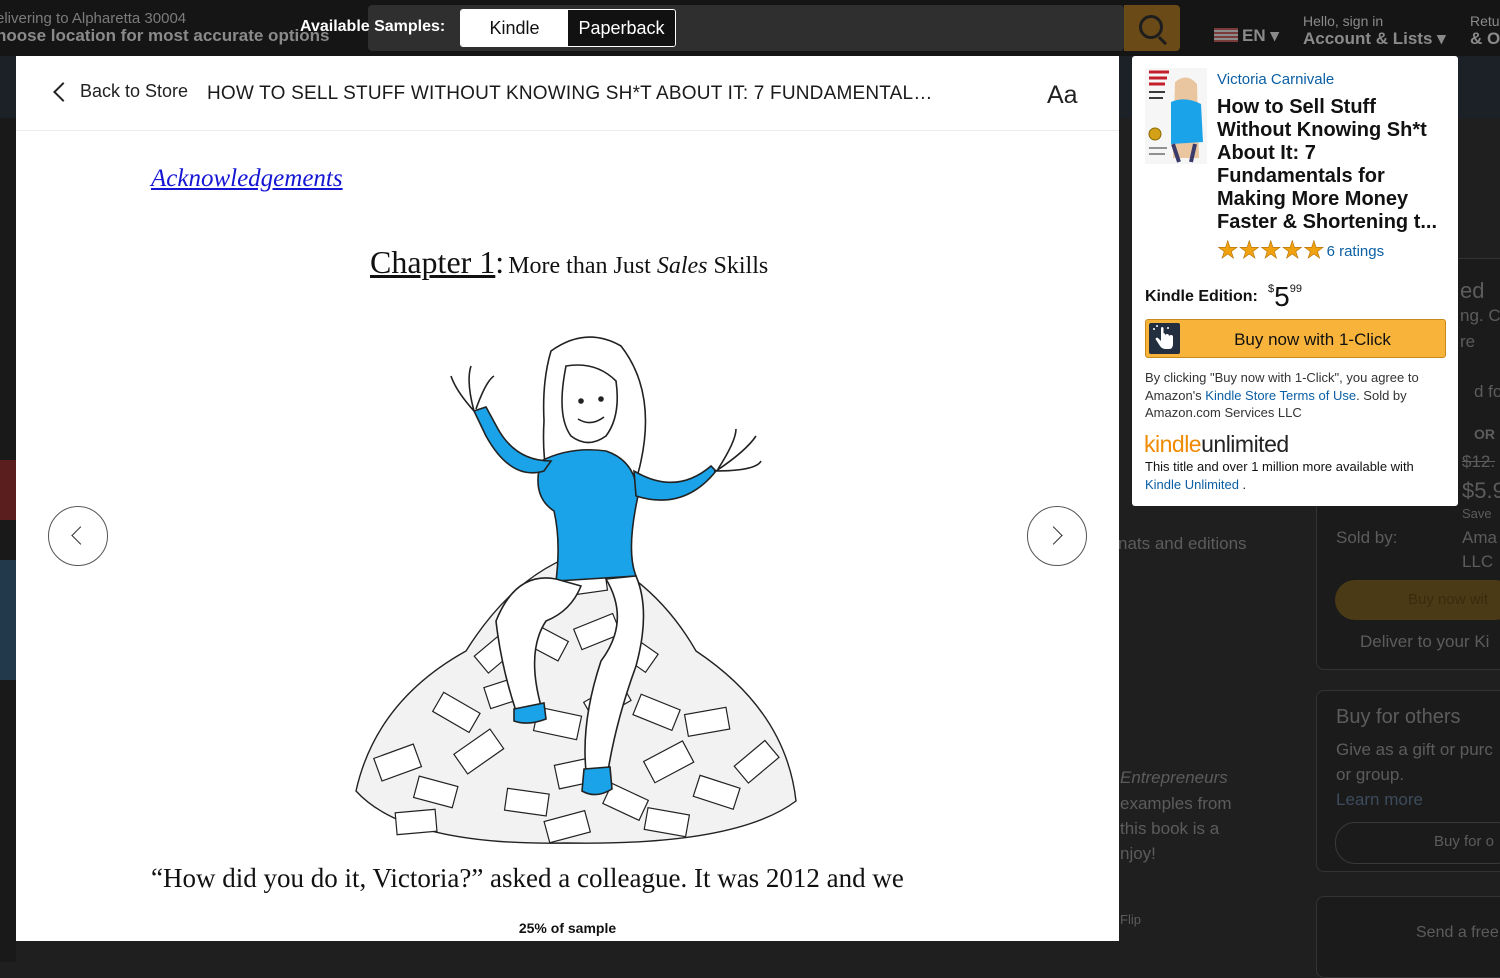 The image size is (1500, 978). Describe the element at coordinates (433, 262) in the screenshot. I see `chapter-number: Chapter 1` at that location.